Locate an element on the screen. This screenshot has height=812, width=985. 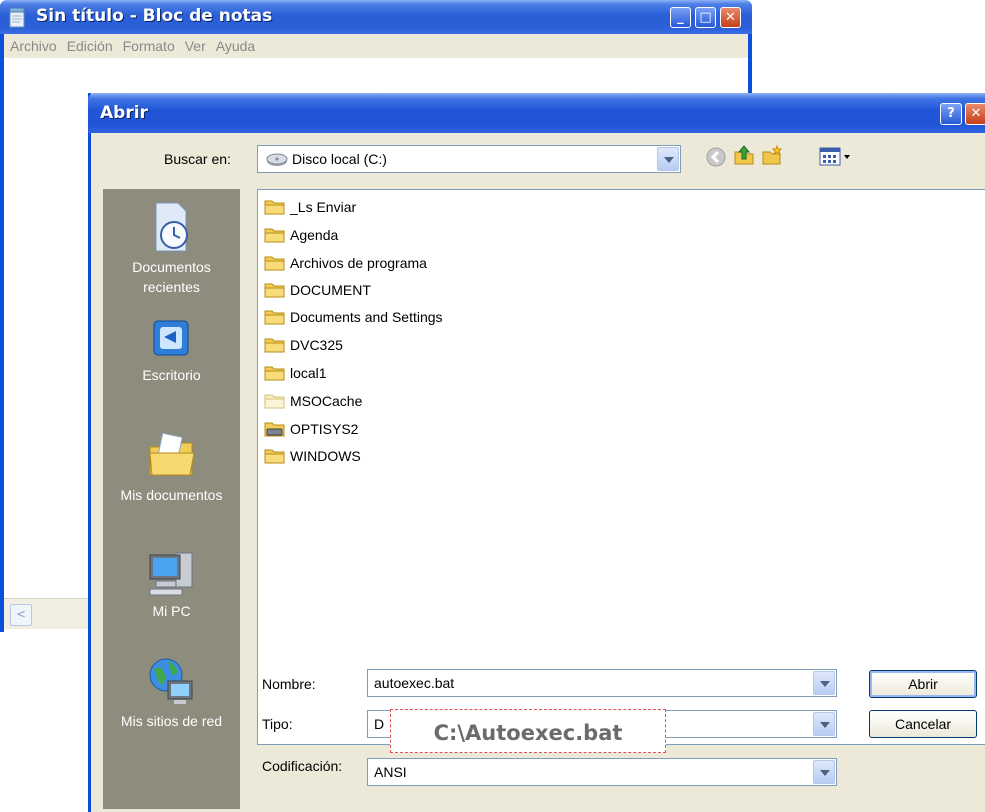
close-button: ✕ is located at coordinates (730, 17).